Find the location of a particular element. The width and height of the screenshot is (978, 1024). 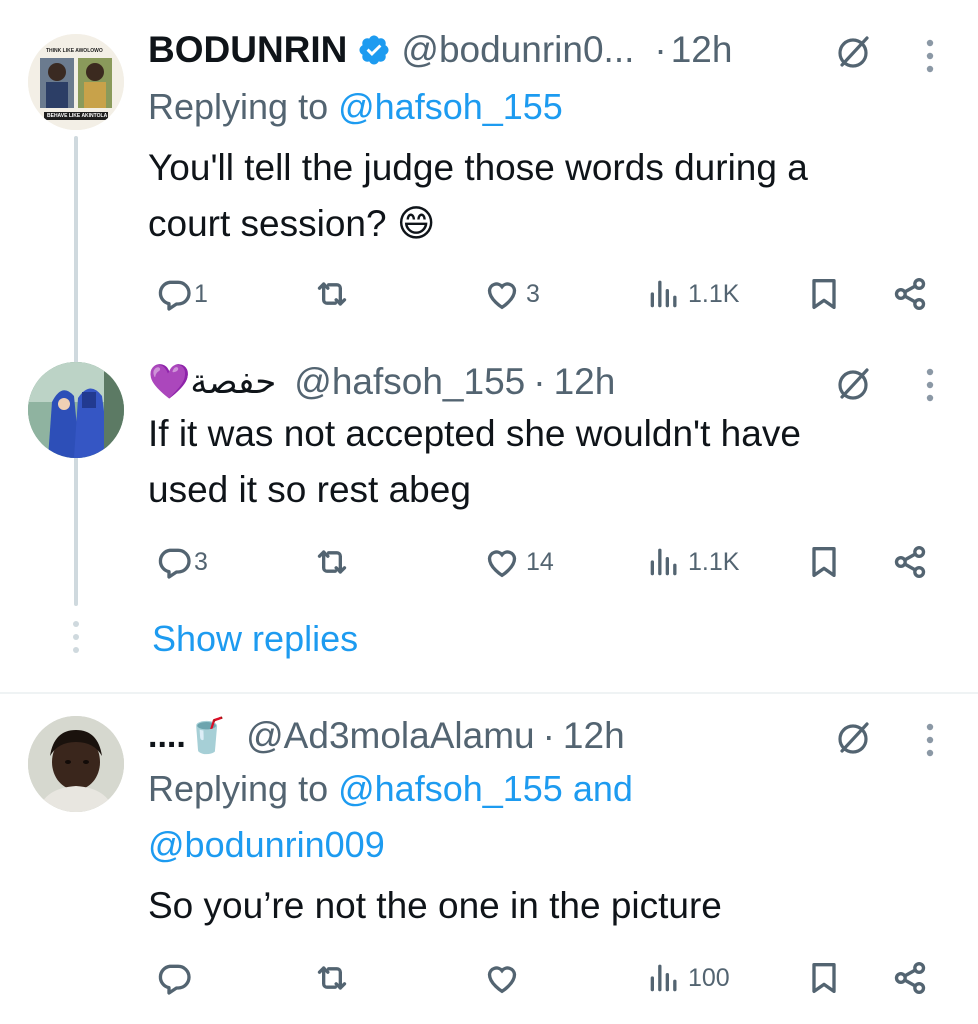

reply-button: 3 is located at coordinates (181, 562).